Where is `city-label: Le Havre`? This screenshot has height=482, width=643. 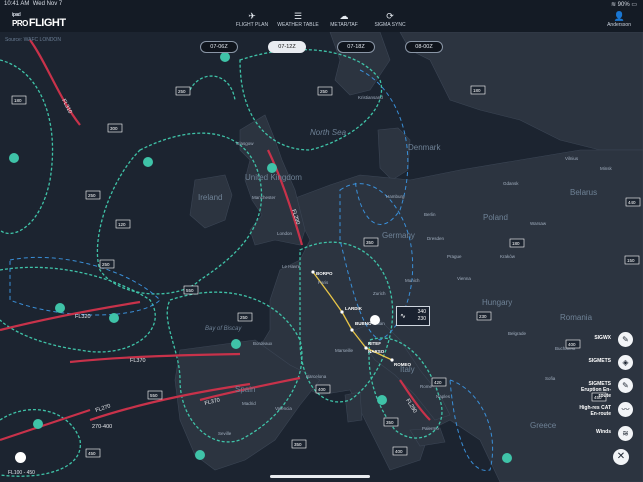 city-label: Le Havre is located at coordinates (291, 266).